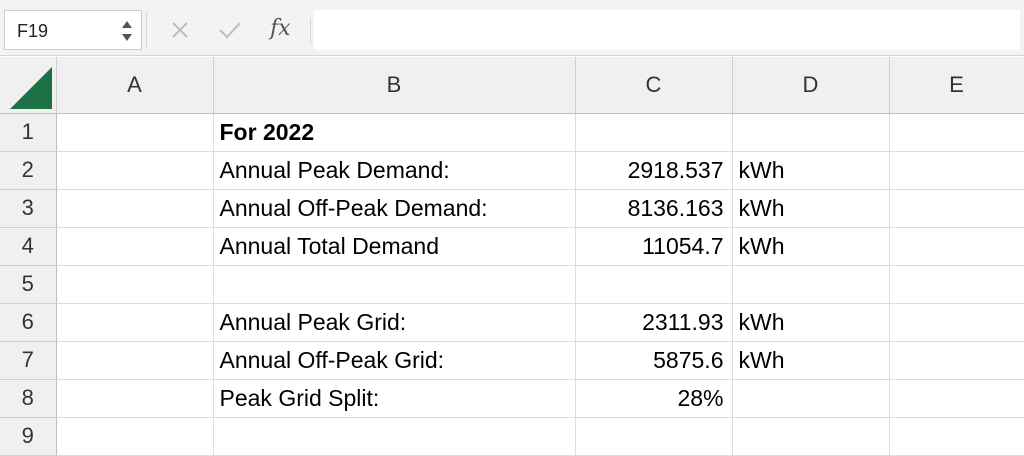 The width and height of the screenshot is (1024, 456). What do you see at coordinates (28, 246) in the screenshot?
I see `row-header: 4` at bounding box center [28, 246].